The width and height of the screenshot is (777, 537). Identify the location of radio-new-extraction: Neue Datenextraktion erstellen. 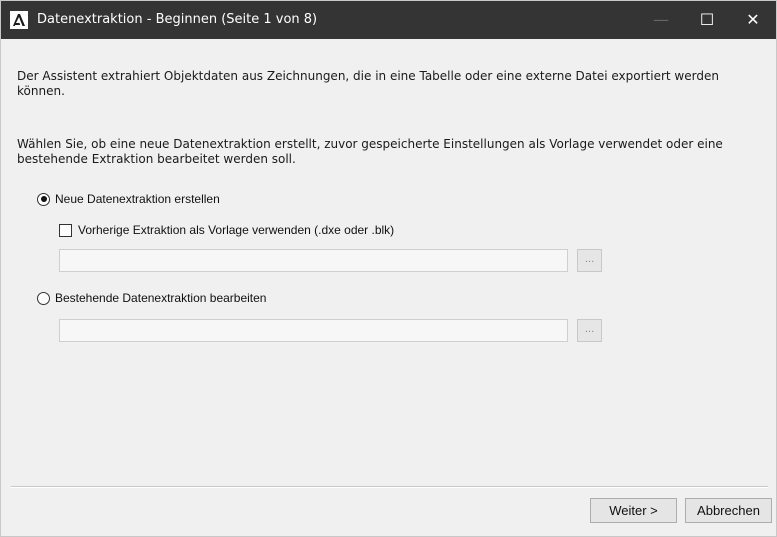
(128, 199).